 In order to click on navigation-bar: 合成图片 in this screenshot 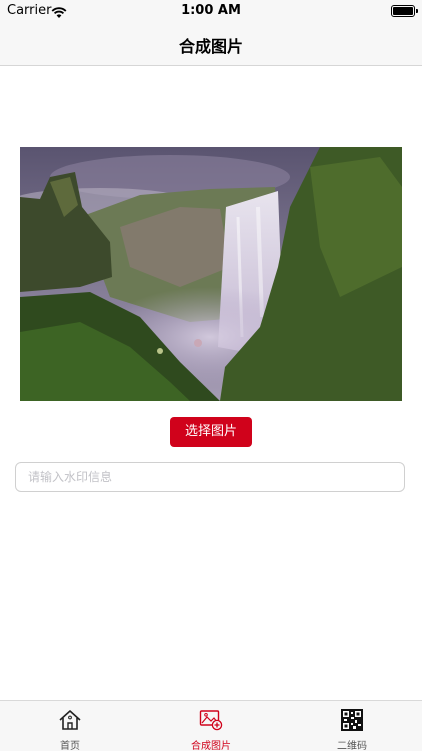, I will do `click(211, 44)`.